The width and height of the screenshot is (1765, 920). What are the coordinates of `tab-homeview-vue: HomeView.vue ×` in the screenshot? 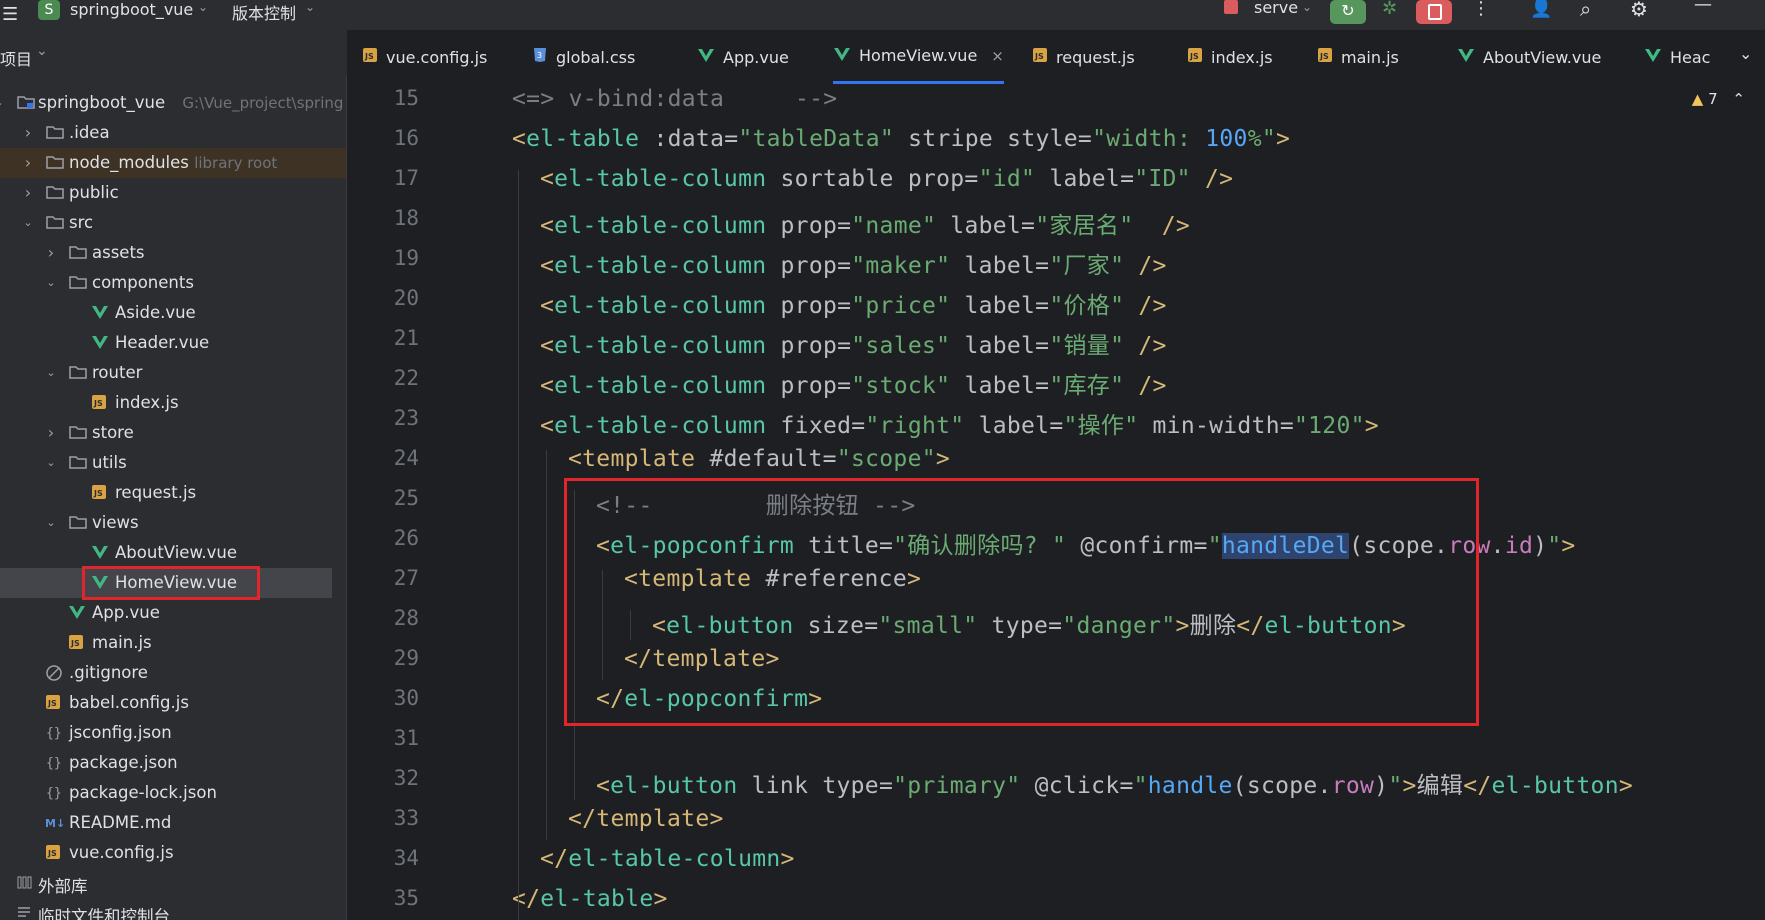 It's located at (918, 57).